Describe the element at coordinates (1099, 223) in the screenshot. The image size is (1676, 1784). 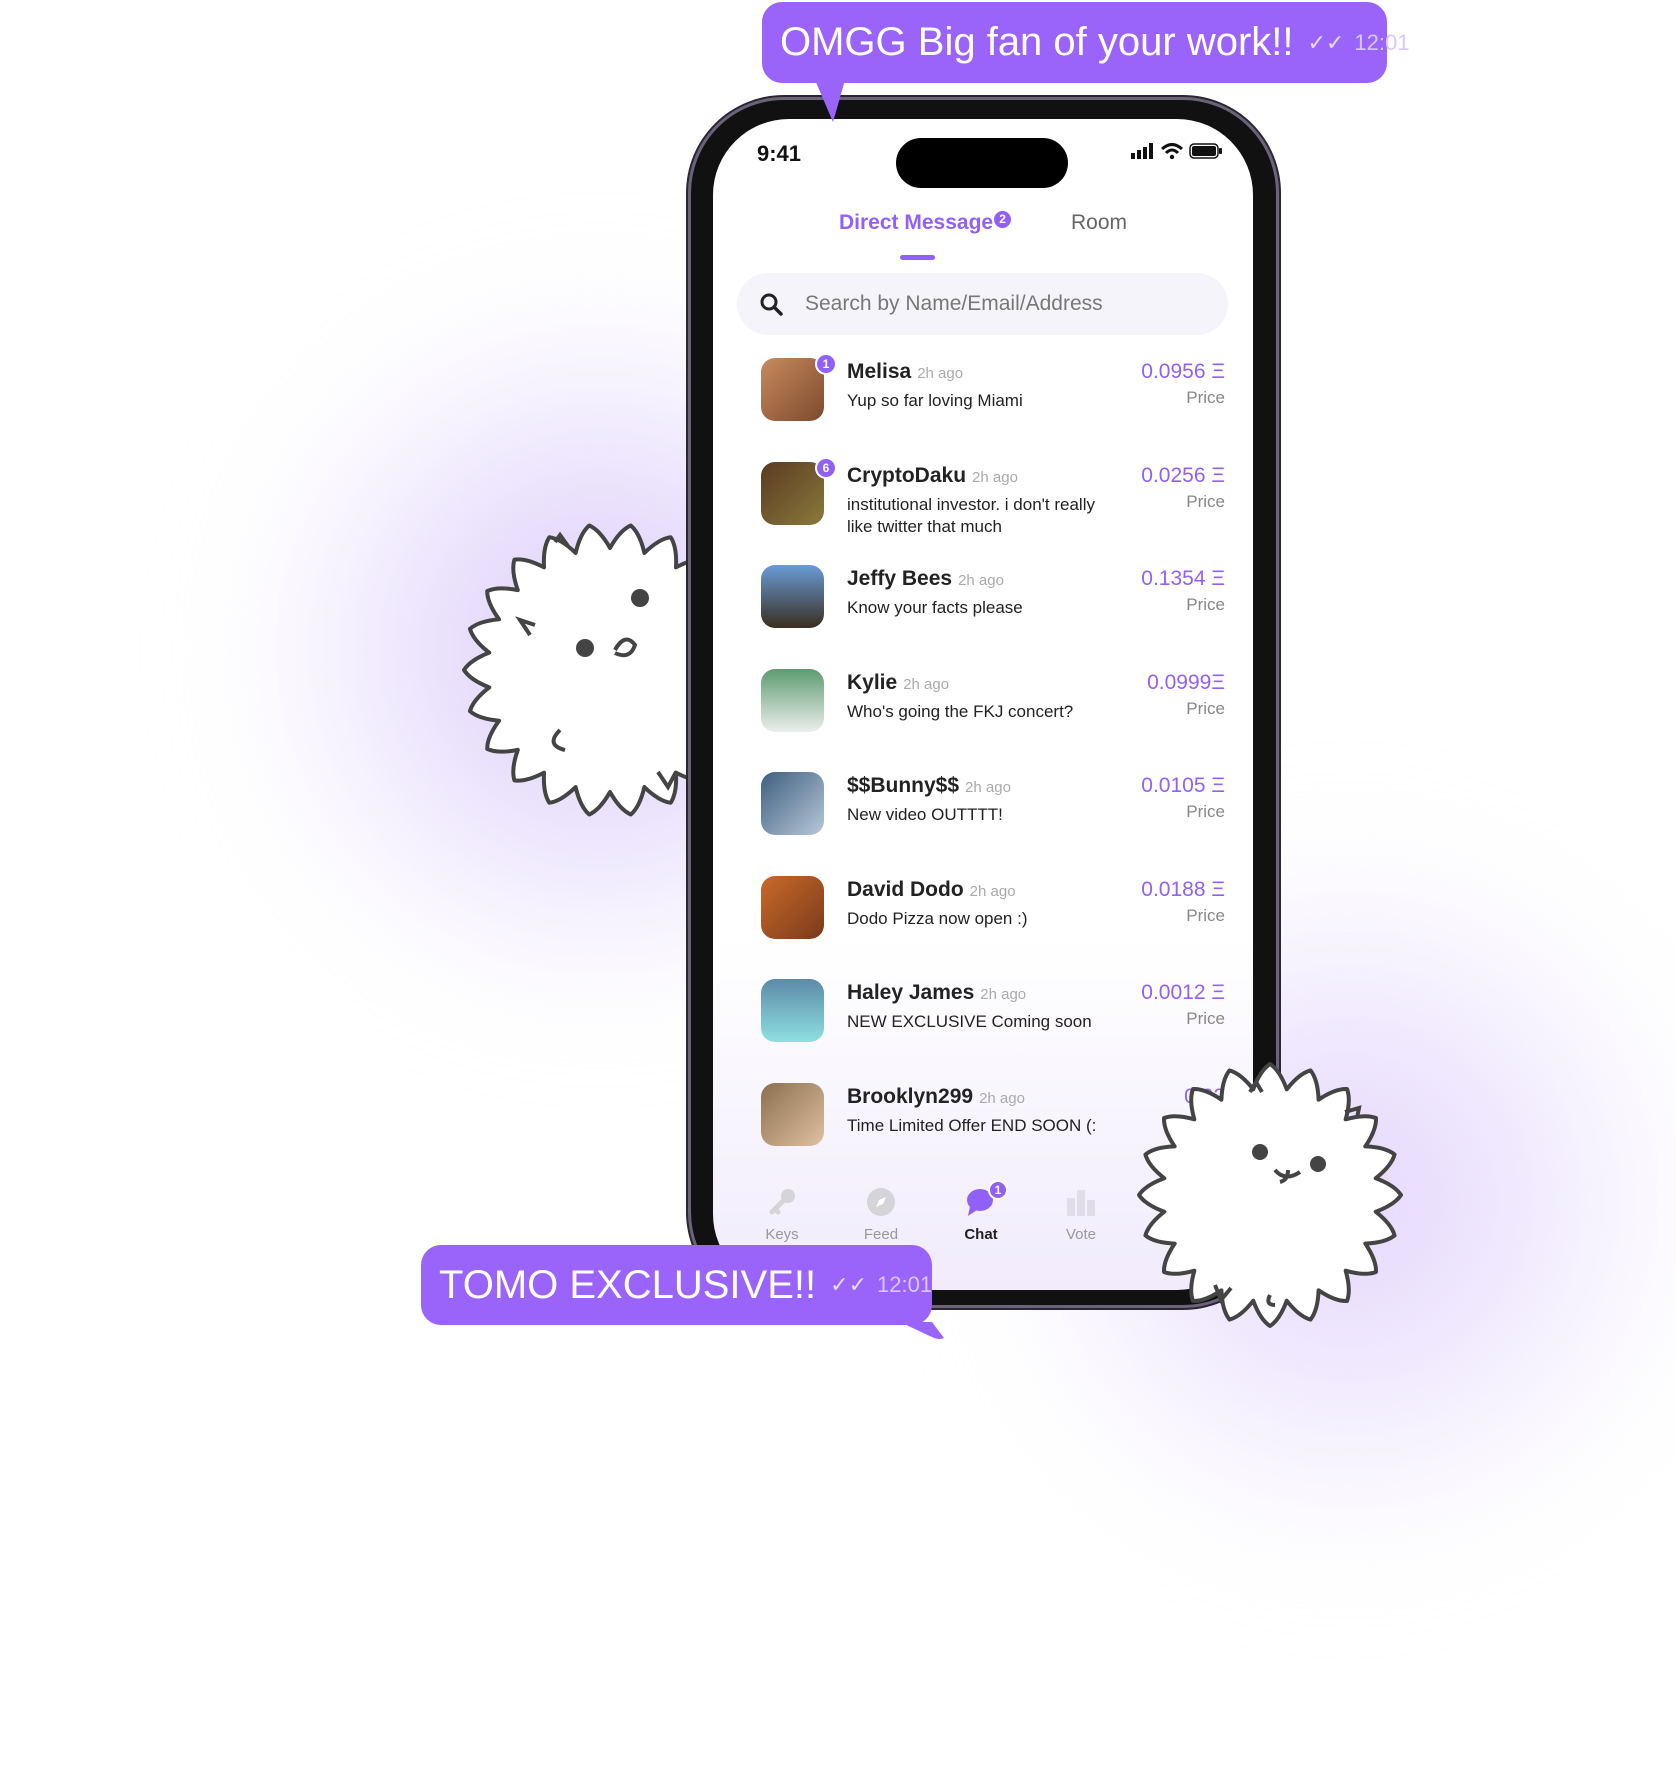
I see `tab-room: Room` at that location.